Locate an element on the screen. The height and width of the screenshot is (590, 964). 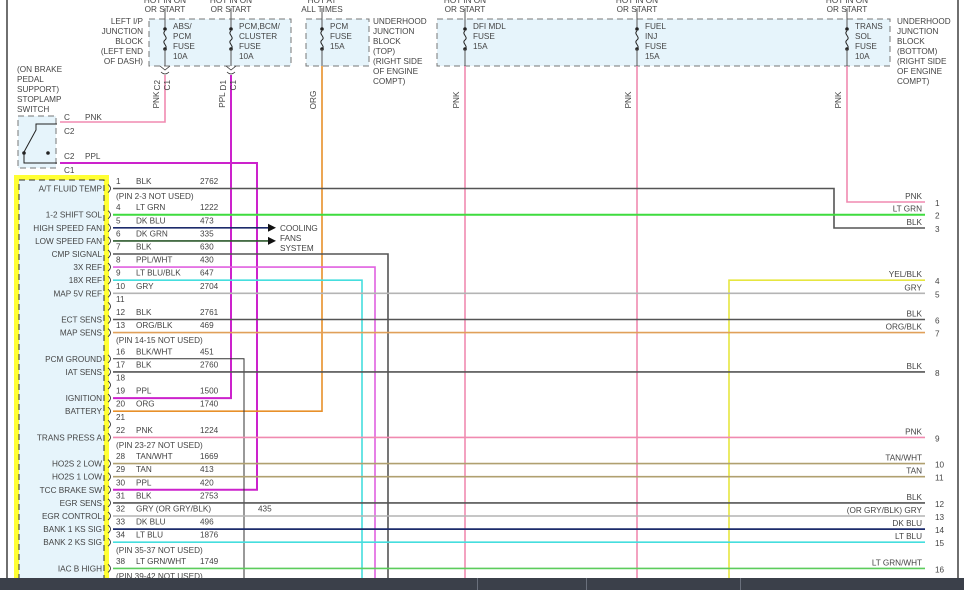
pin-number: 12 is located at coordinates (121, 312).